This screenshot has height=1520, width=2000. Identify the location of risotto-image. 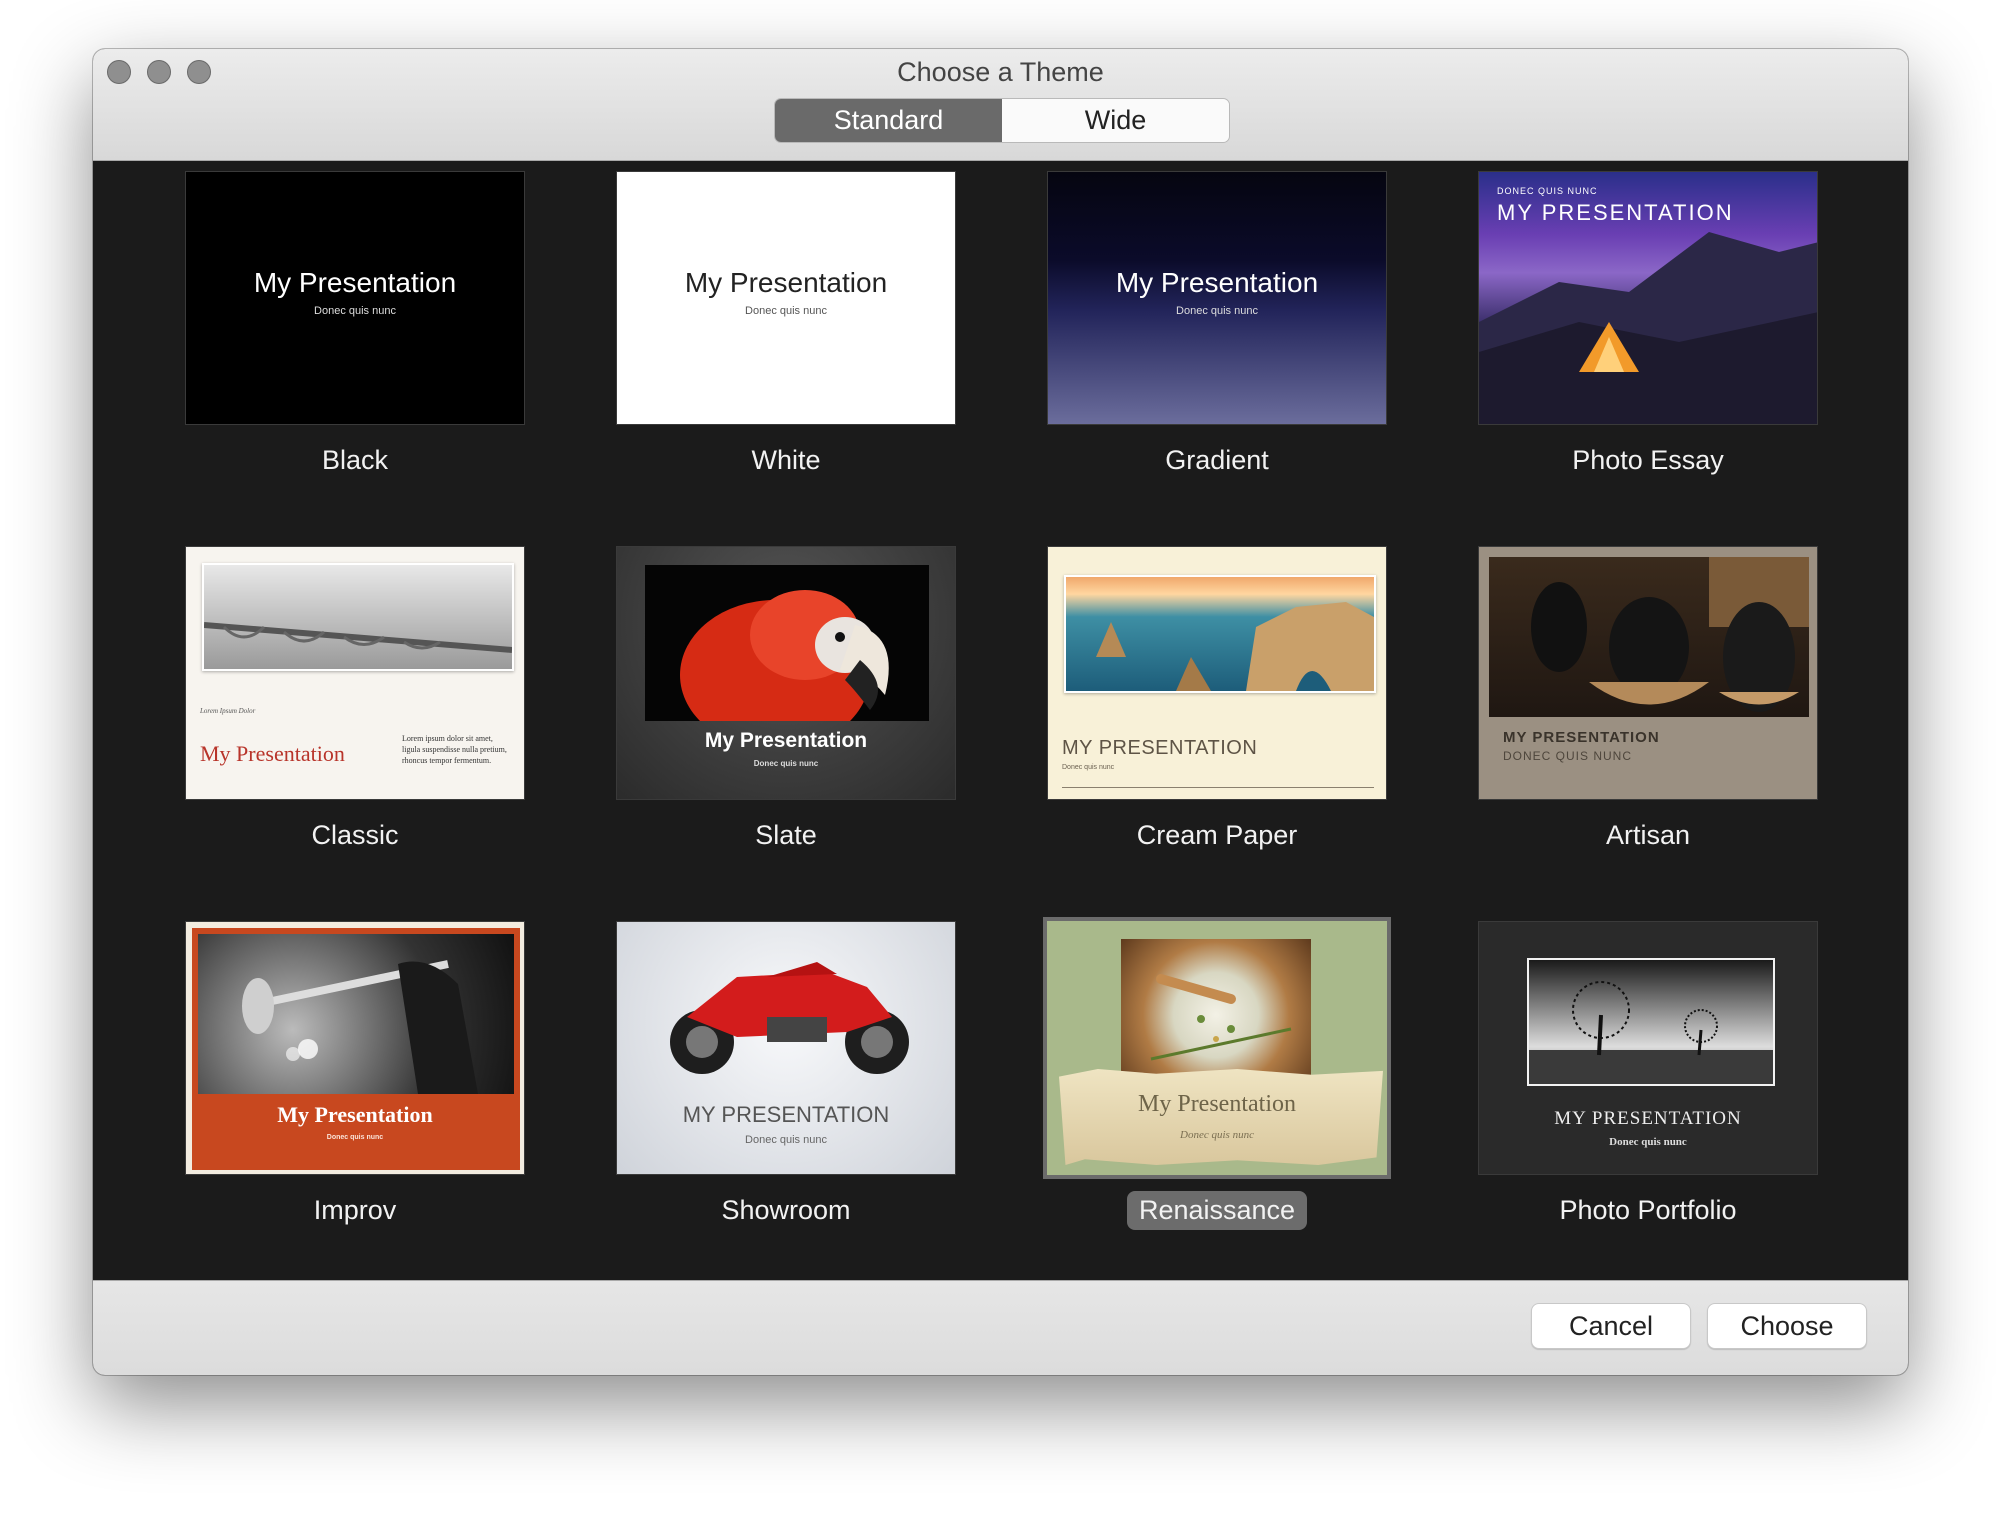
(1216, 1008).